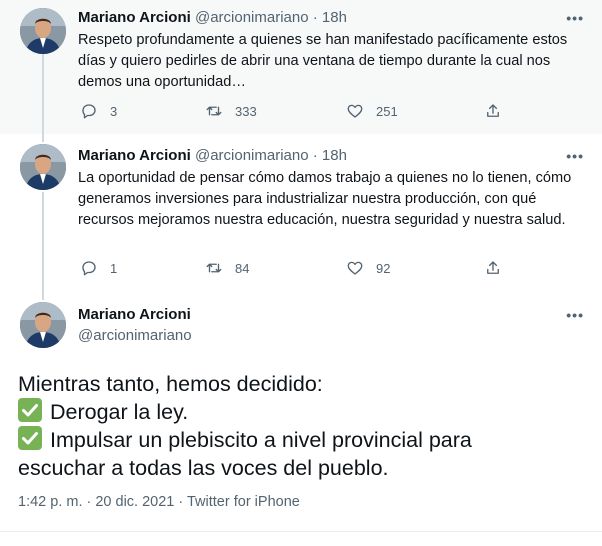 Image resolution: width=602 pixels, height=546 pixels. What do you see at coordinates (114, 268) in the screenshot?
I see `reply-count: 1` at bounding box center [114, 268].